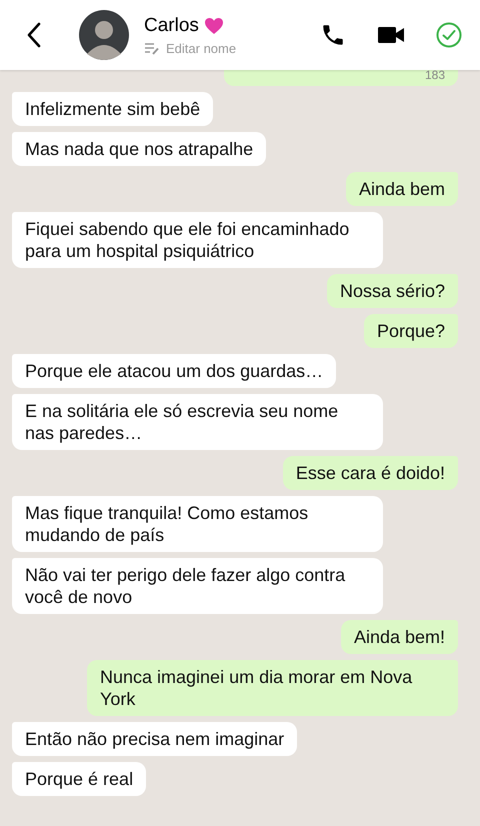 This screenshot has height=826, width=480. What do you see at coordinates (401, 189) in the screenshot?
I see `message-text: Ainda bem` at bounding box center [401, 189].